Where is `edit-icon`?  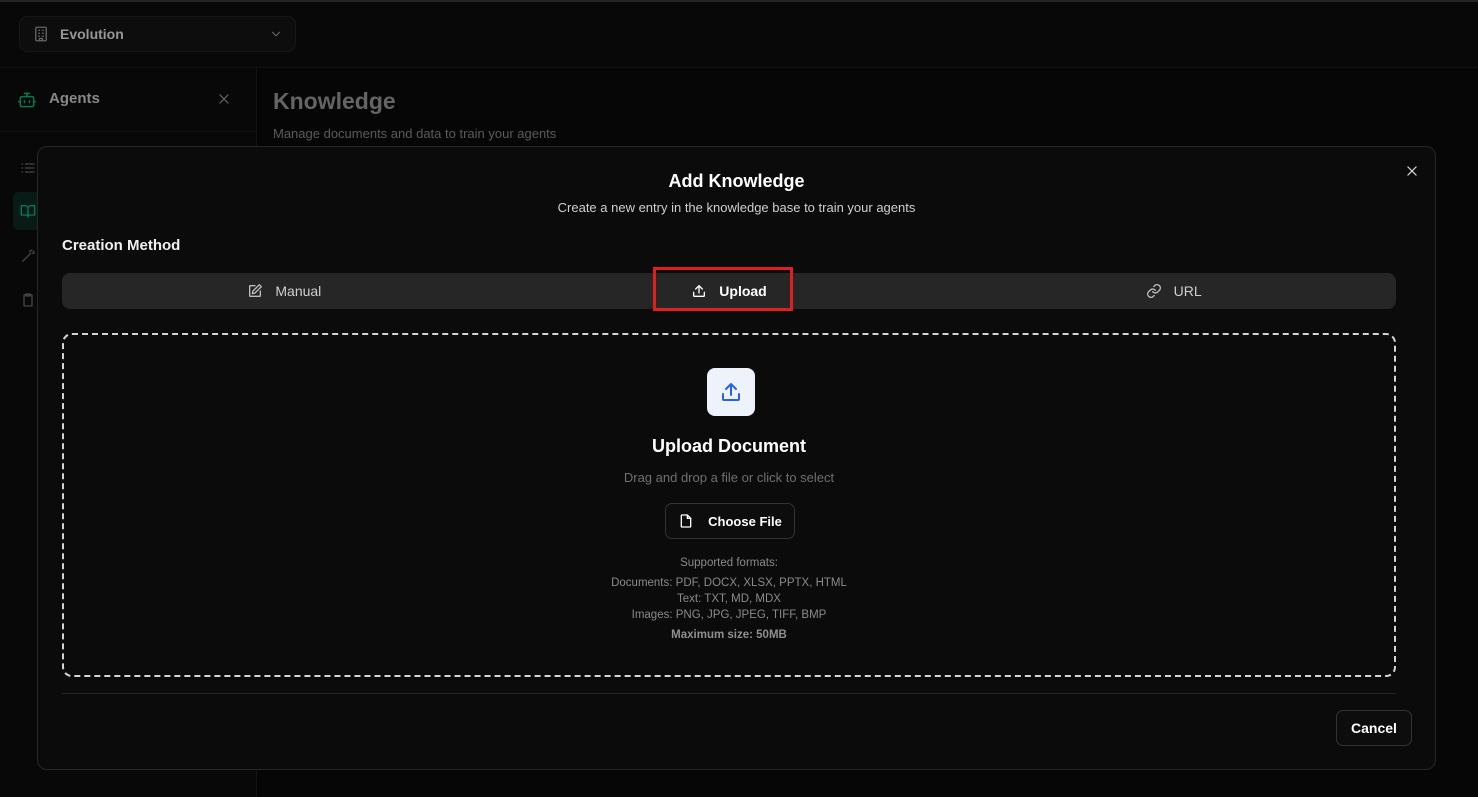 edit-icon is located at coordinates (256, 290).